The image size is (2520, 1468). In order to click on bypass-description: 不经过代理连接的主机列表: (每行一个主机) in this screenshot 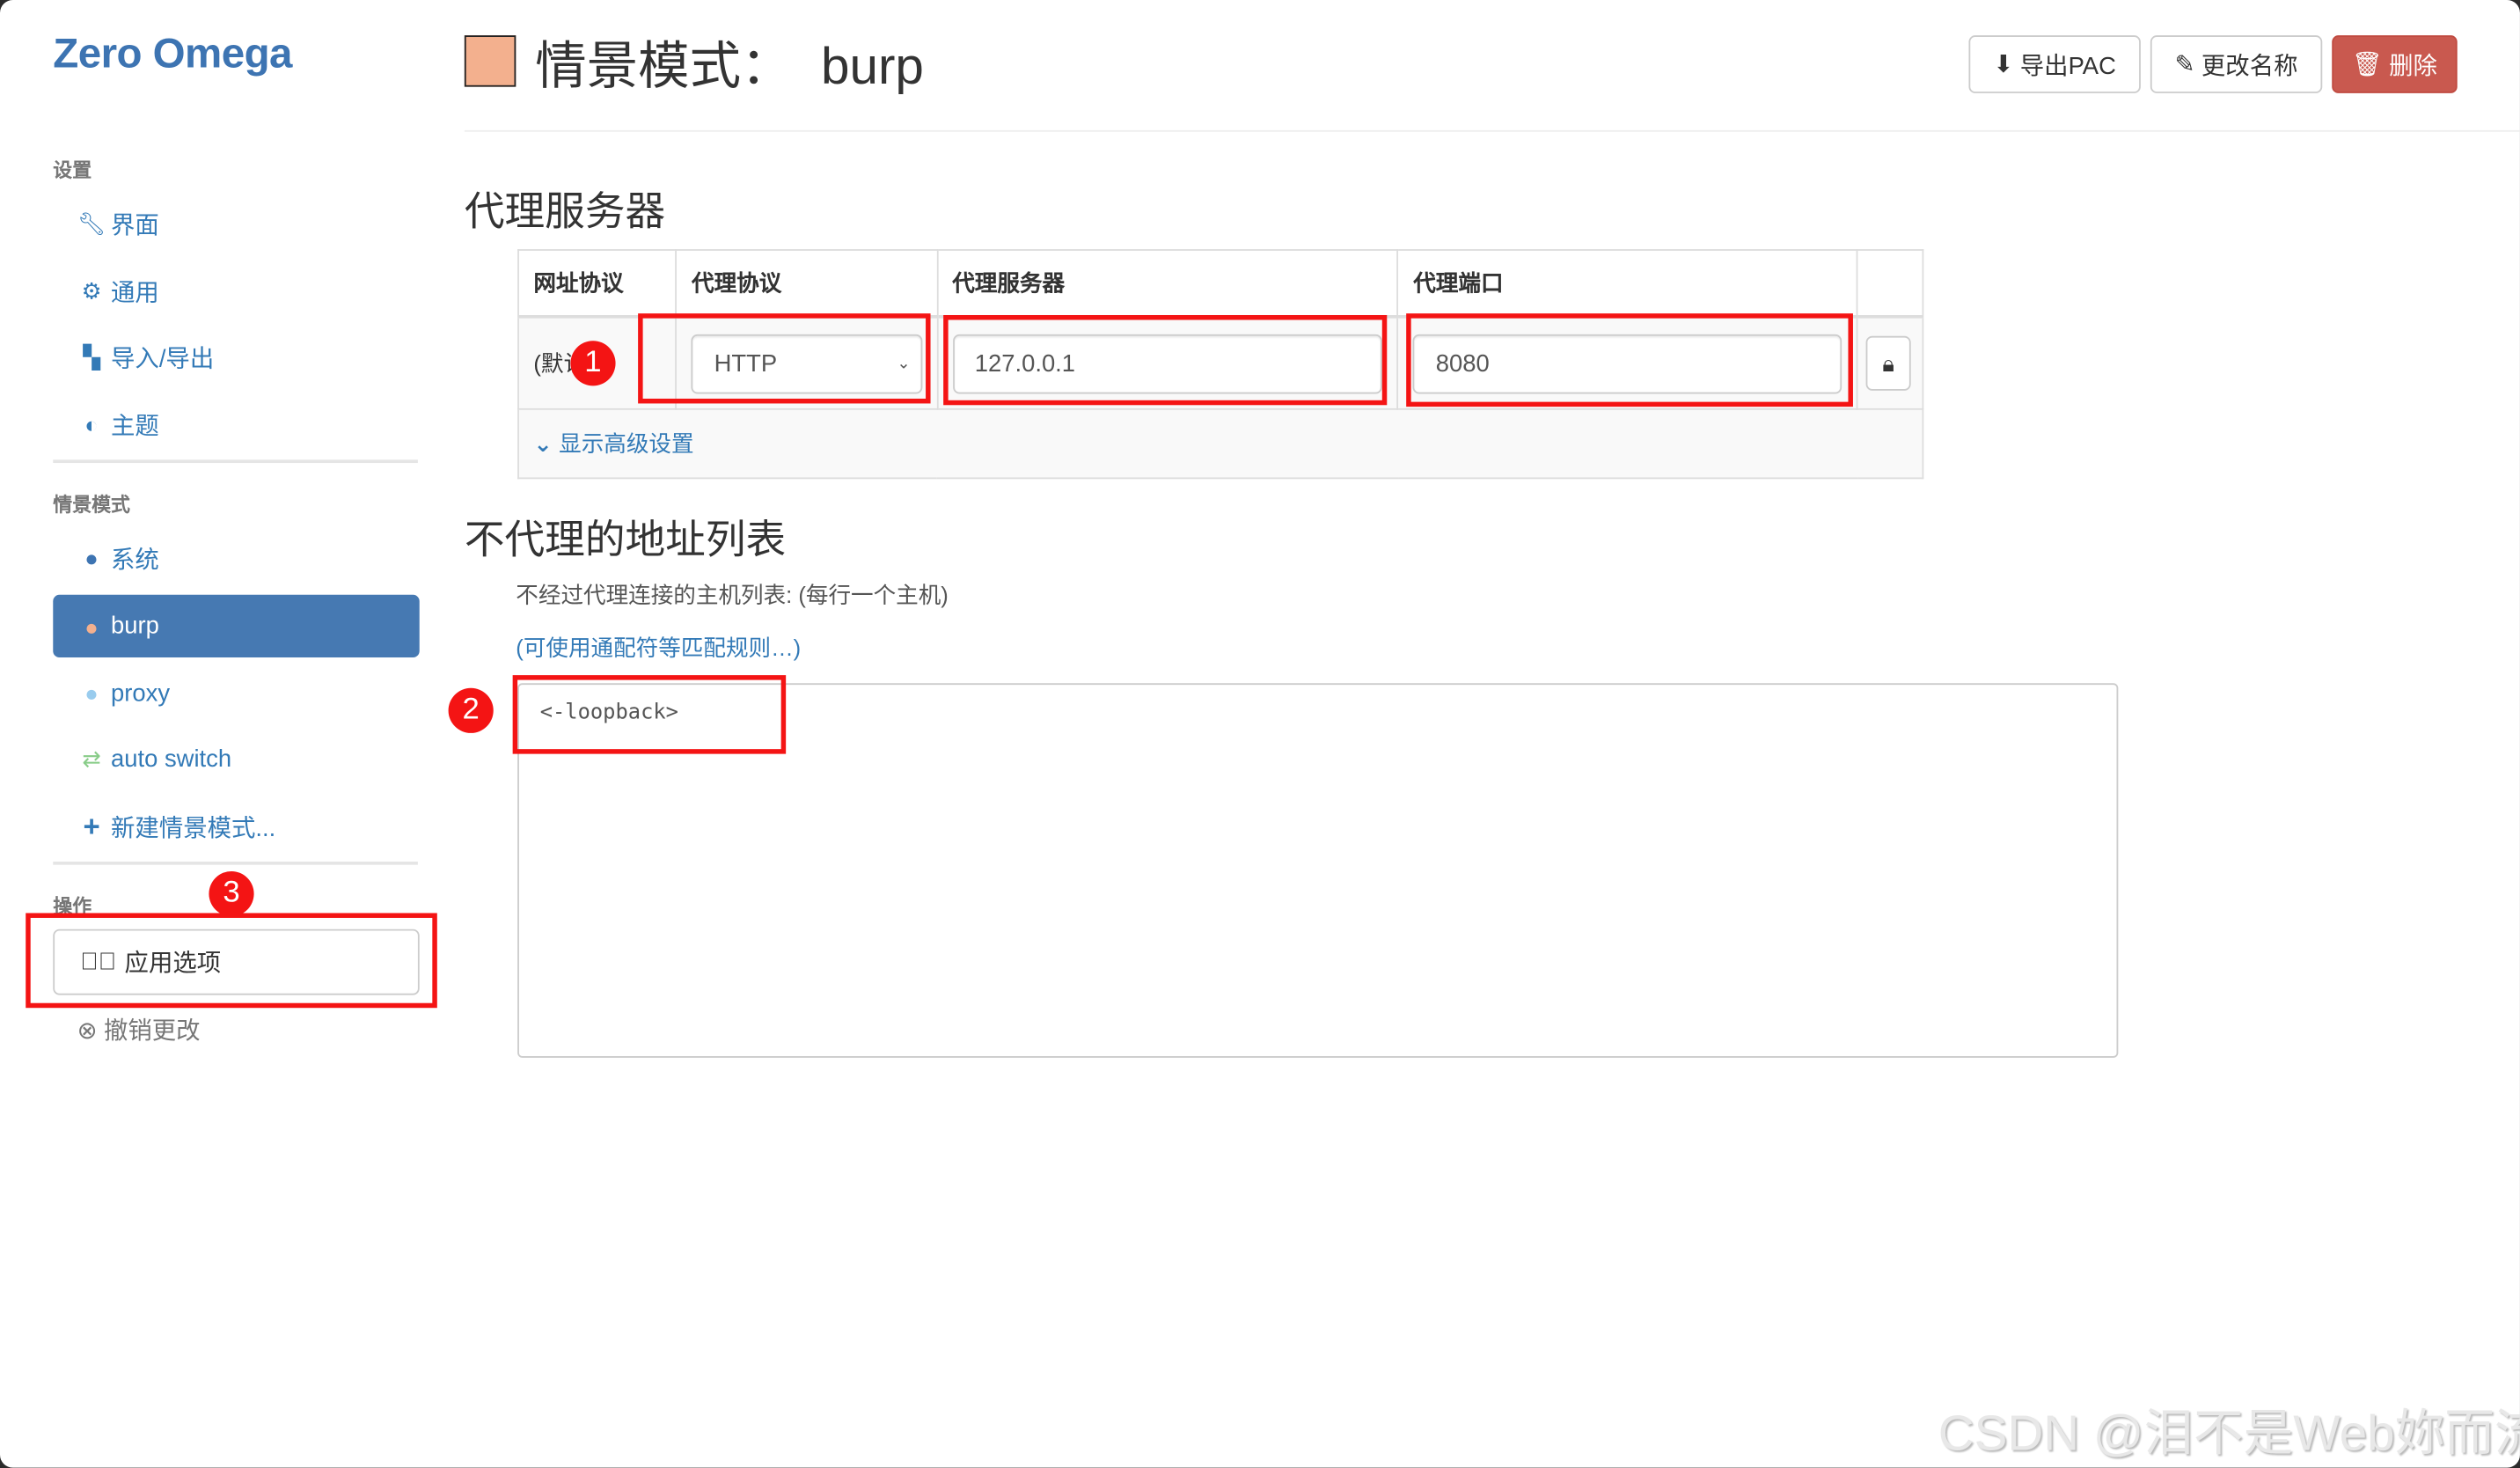, I will do `click(732, 595)`.